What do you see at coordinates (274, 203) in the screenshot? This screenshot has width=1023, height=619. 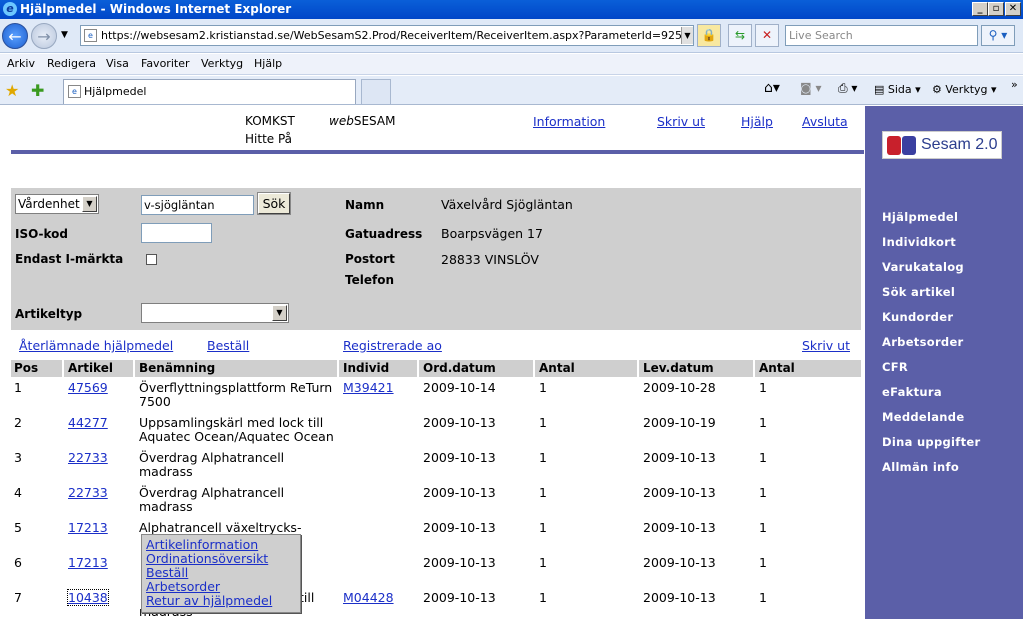 I see `search-button: Sök` at bounding box center [274, 203].